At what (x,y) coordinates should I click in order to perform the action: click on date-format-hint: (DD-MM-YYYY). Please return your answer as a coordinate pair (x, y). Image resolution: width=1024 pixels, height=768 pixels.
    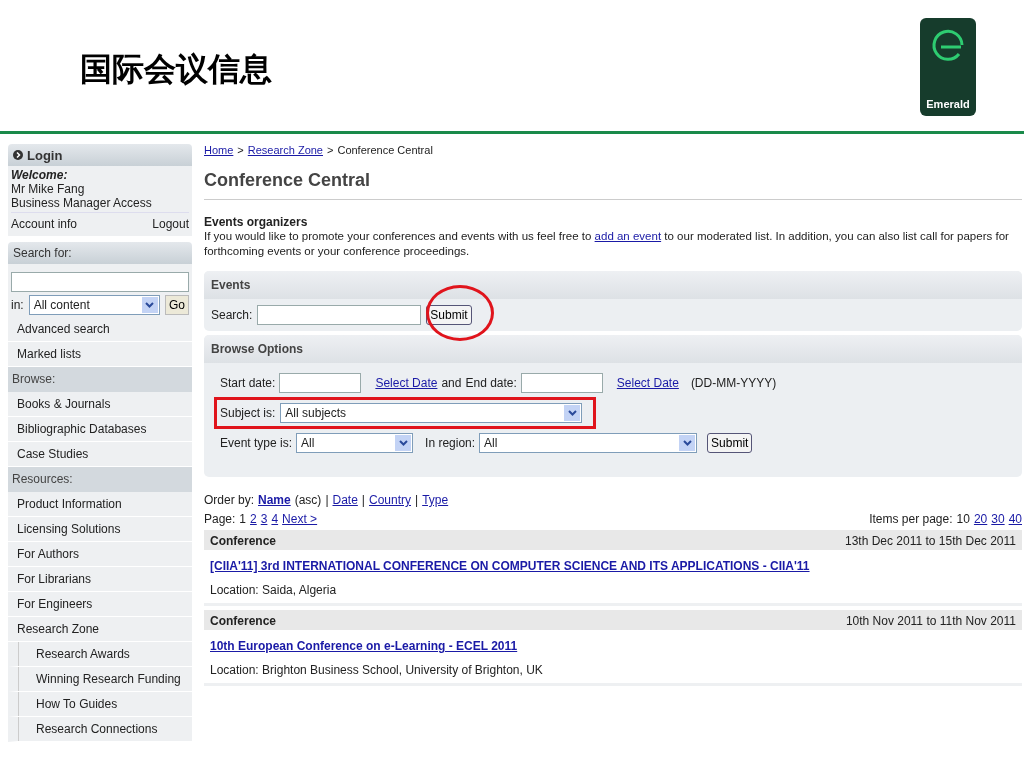
    Looking at the image, I should click on (733, 383).